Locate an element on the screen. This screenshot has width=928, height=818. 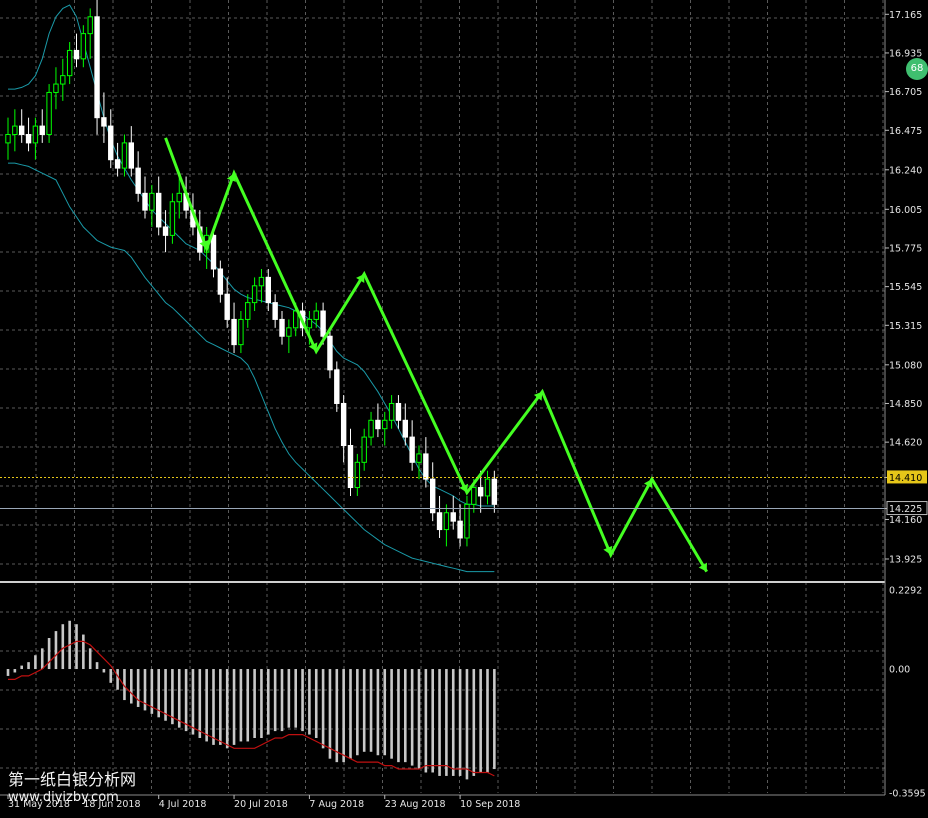
ytick-label: 14.225 is located at coordinates (905, 509).